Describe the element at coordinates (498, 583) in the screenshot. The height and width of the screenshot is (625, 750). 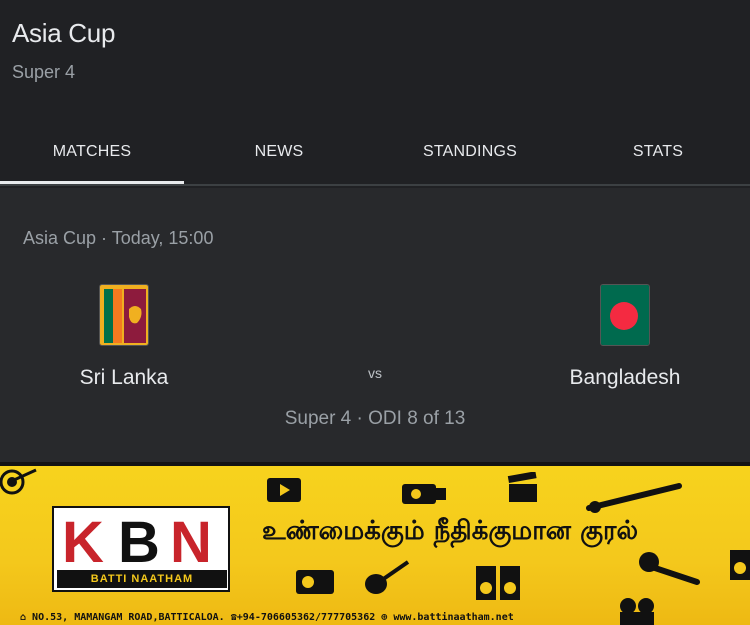
I see `speakers-icon` at that location.